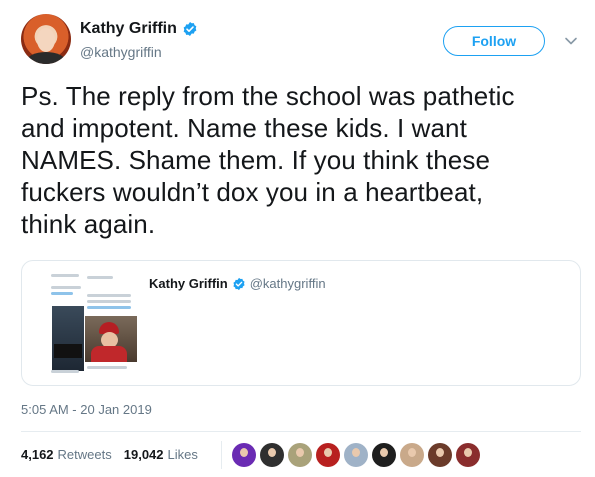  Describe the element at coordinates (494, 41) in the screenshot. I see `follow-button: Follow` at that location.